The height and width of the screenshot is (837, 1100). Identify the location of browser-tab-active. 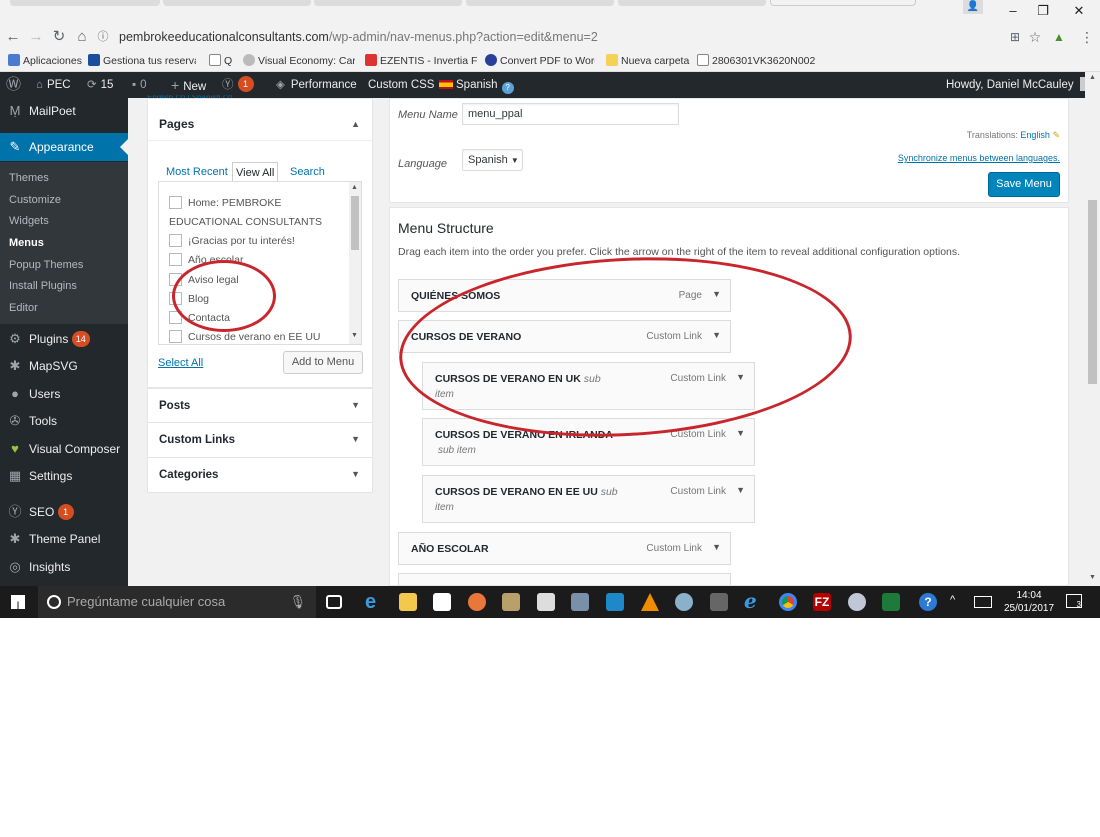
(843, 3).